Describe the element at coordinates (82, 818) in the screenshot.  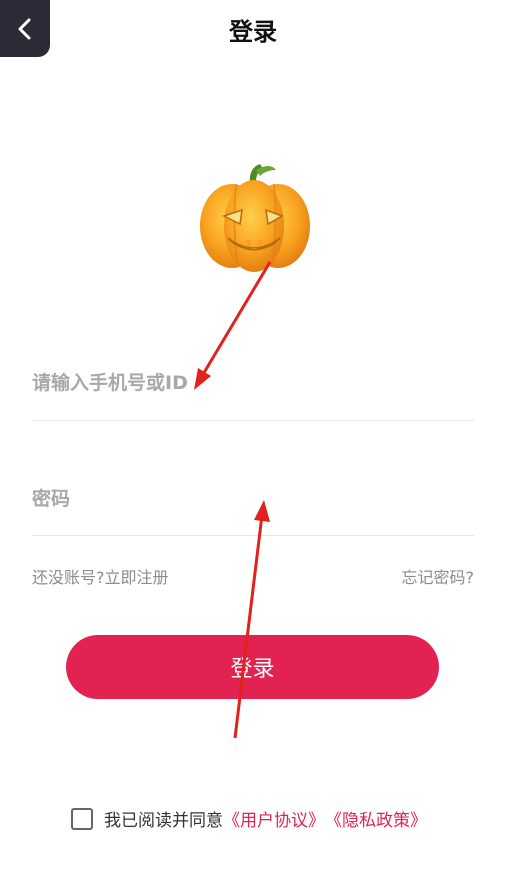
I see `agreement-checkbox` at that location.